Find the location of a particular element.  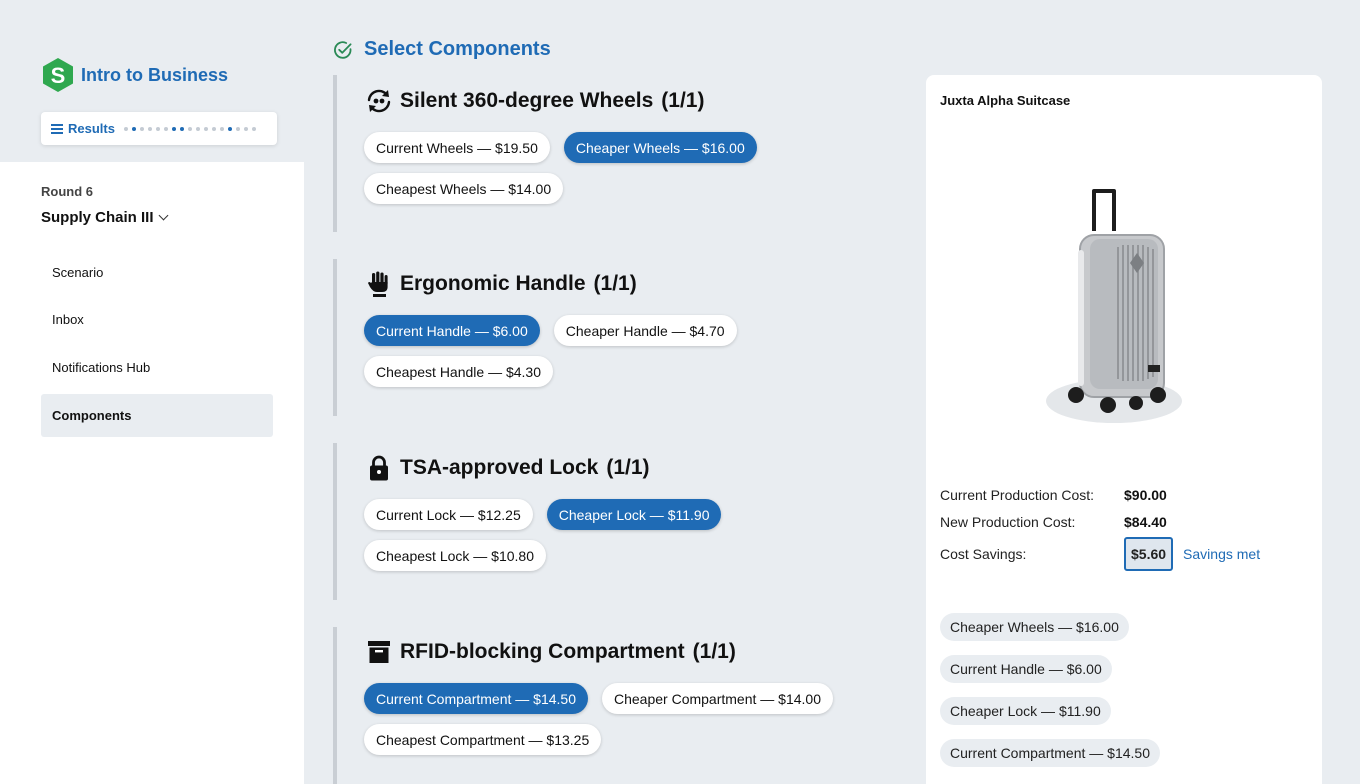

sidebar-item-label: Inbox is located at coordinates (68, 319).